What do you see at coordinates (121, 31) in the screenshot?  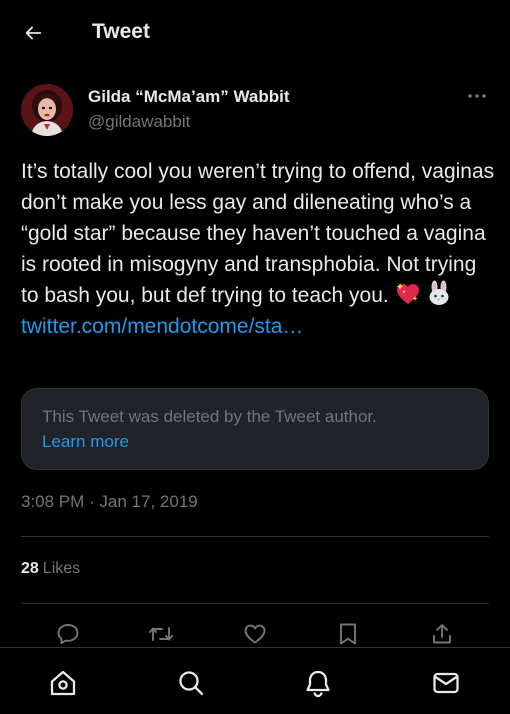 I see `page-title: Tweet` at bounding box center [121, 31].